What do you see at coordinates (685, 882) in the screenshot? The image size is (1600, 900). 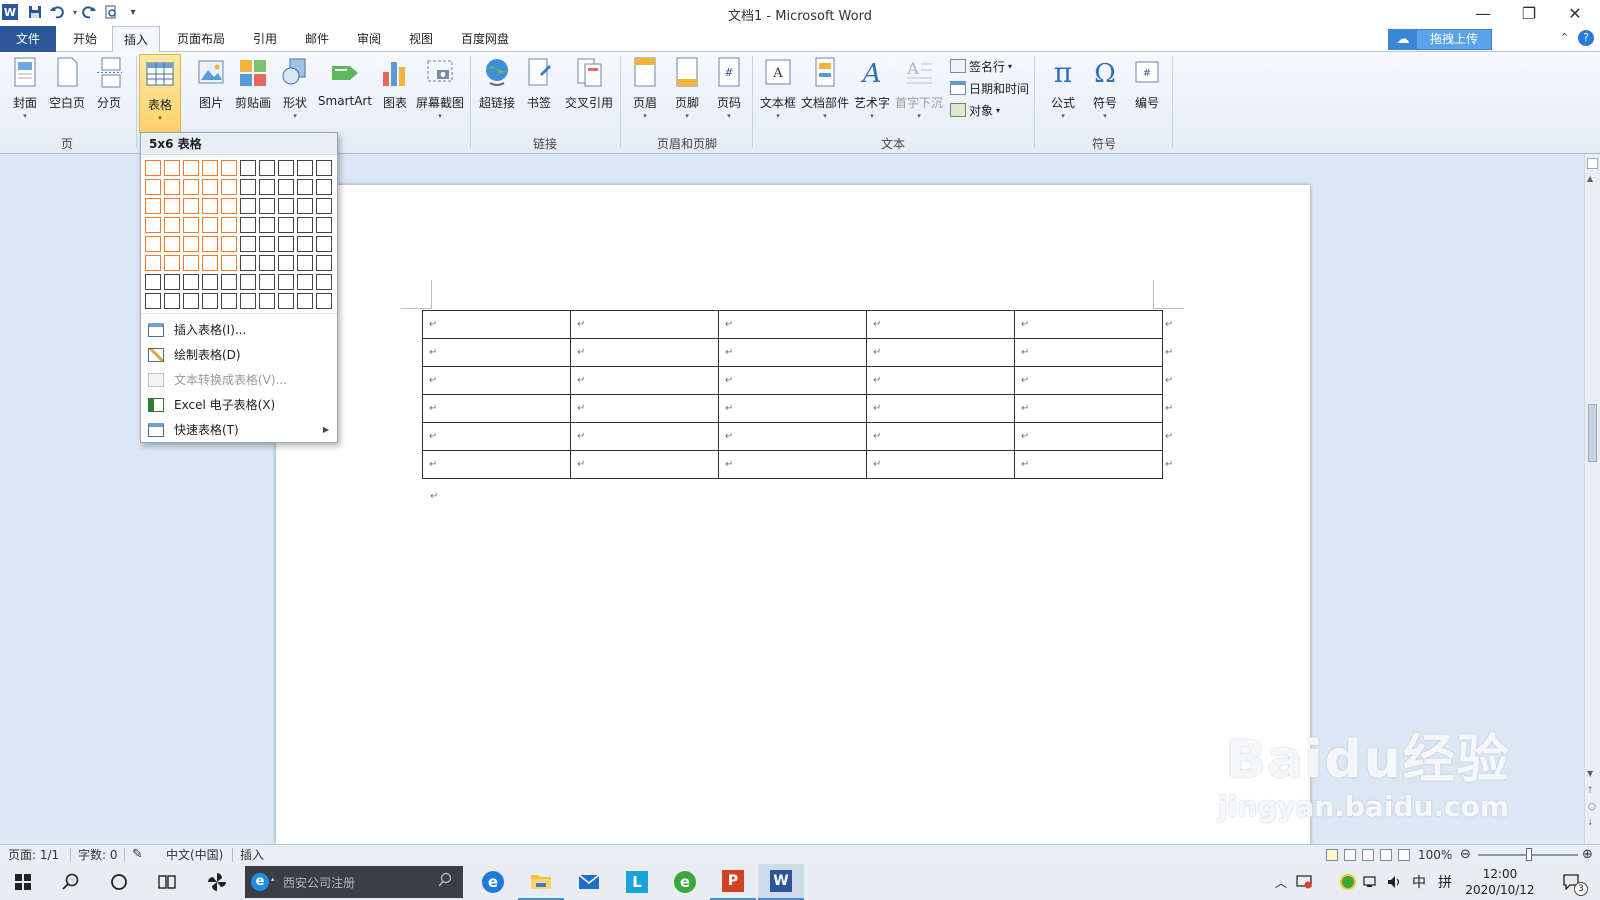 I see `green-browser-icon: e` at bounding box center [685, 882].